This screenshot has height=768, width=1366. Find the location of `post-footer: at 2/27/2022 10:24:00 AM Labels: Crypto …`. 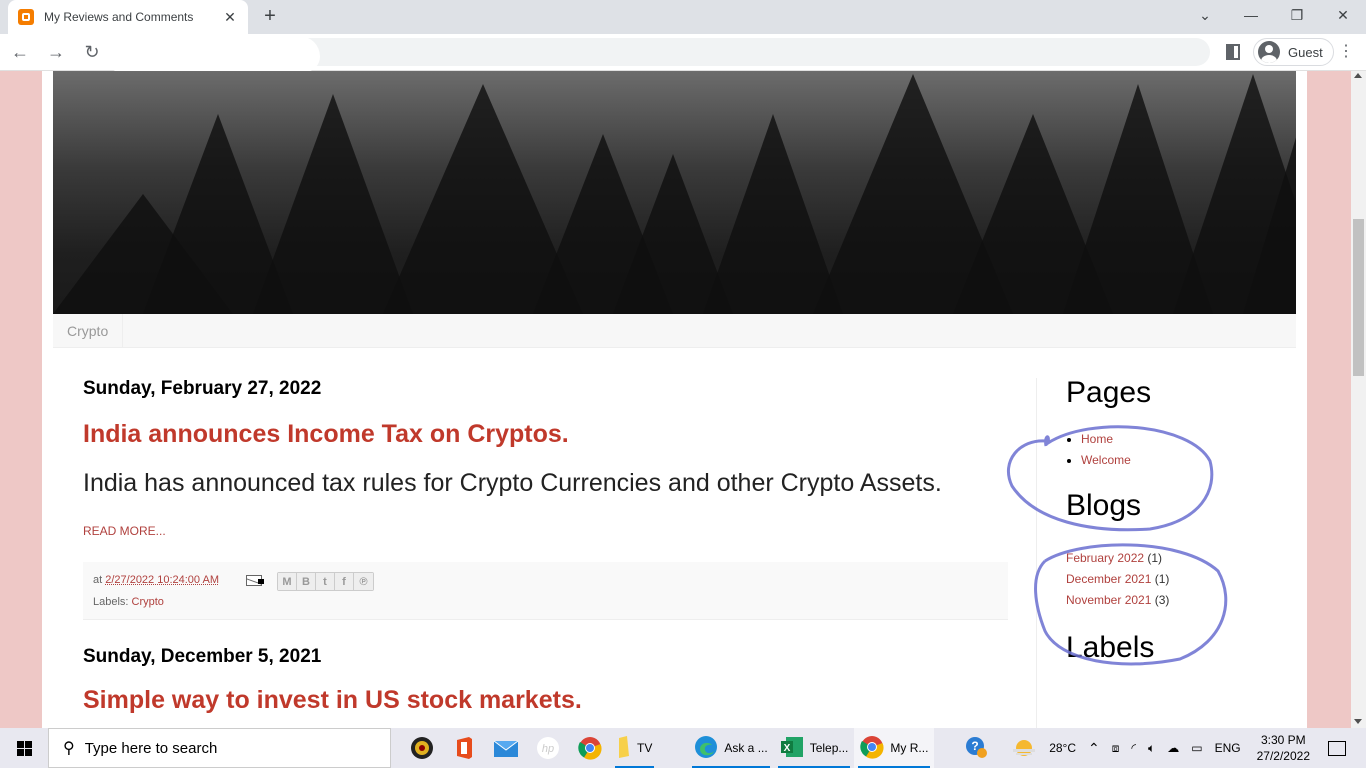

post-footer: at 2/27/2022 10:24:00 AM Labels: Crypto … is located at coordinates (545, 591).